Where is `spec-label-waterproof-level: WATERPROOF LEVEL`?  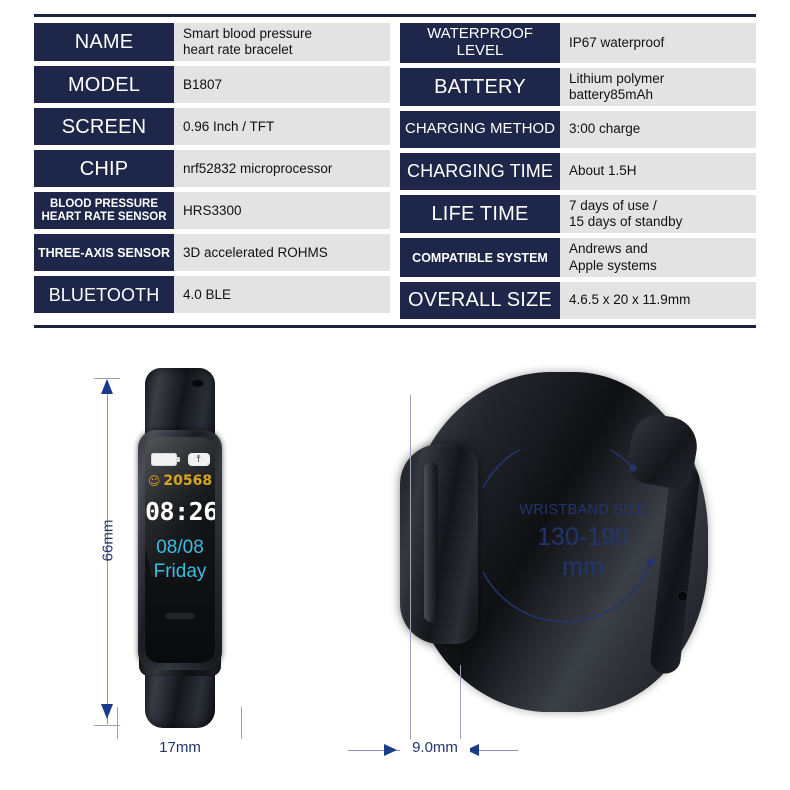
spec-label-waterproof-level: WATERPROOF LEVEL is located at coordinates (480, 43).